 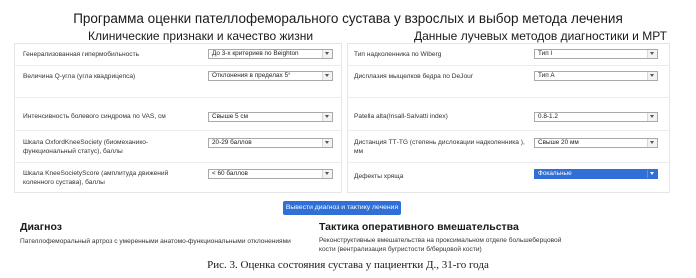 What do you see at coordinates (255, 53) in the screenshot?
I see `hypermobility-value: До 3-х критериев по Beighton` at bounding box center [255, 53].